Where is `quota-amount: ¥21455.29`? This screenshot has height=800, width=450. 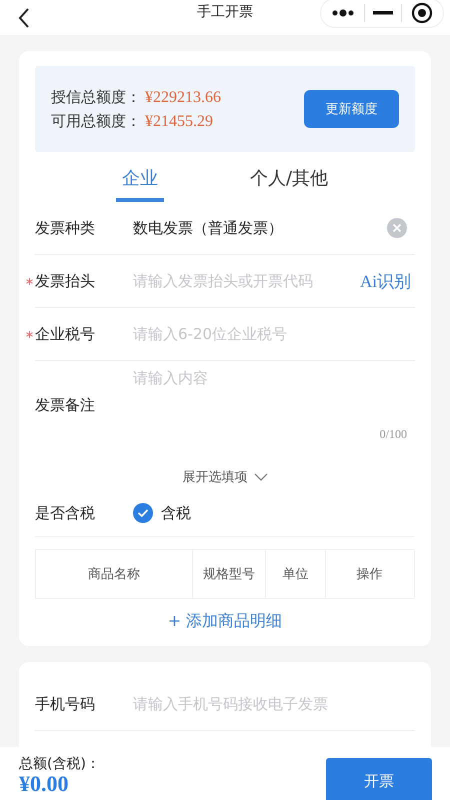
quota-amount: ¥21455.29 is located at coordinates (179, 121).